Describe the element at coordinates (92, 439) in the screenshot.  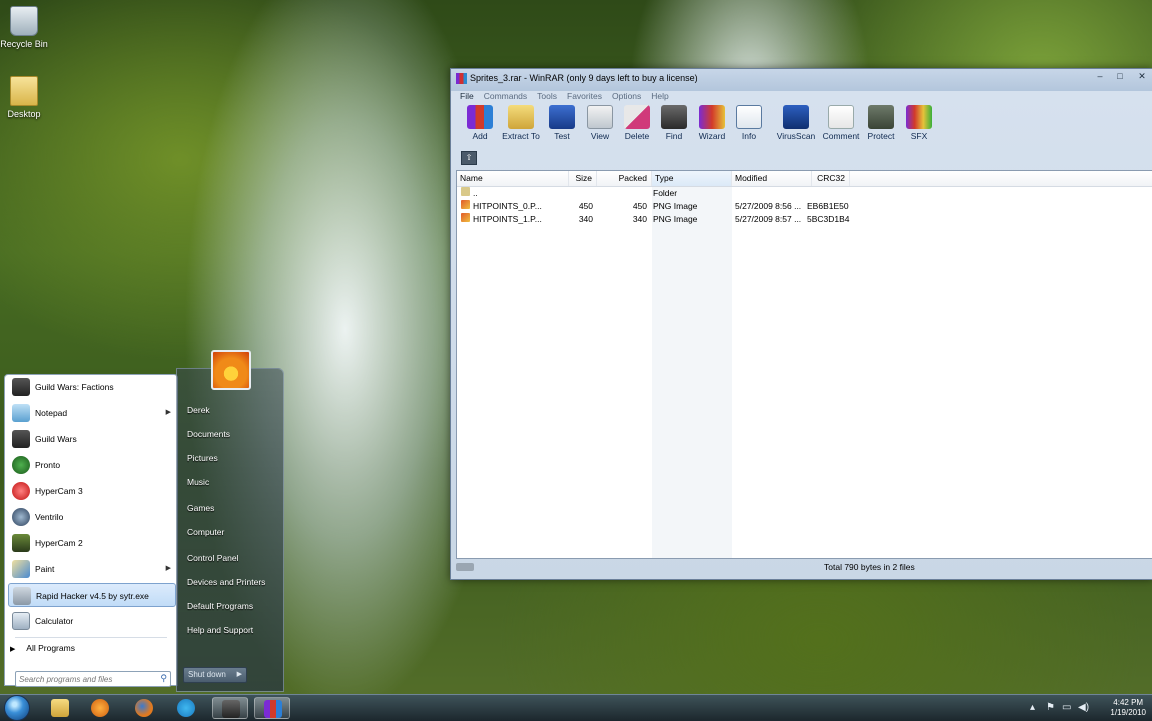
I see `program-guild-wars: Guild Wars` at that location.